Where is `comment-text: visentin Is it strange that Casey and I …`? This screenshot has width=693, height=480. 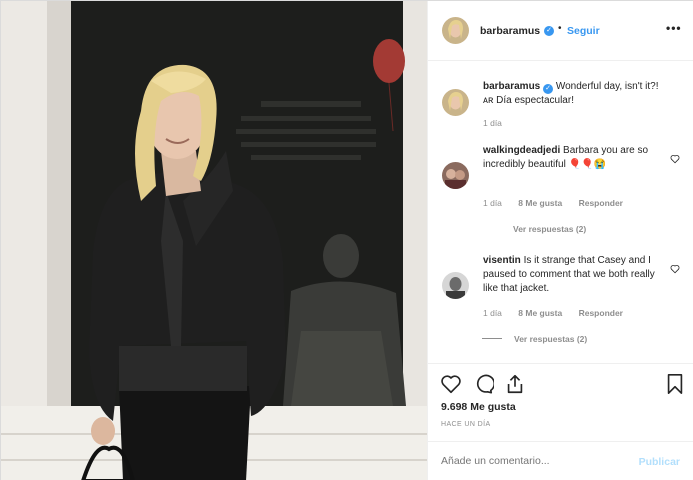
comment-text: visentin Is it strange that Casey and I … is located at coordinates (573, 275).